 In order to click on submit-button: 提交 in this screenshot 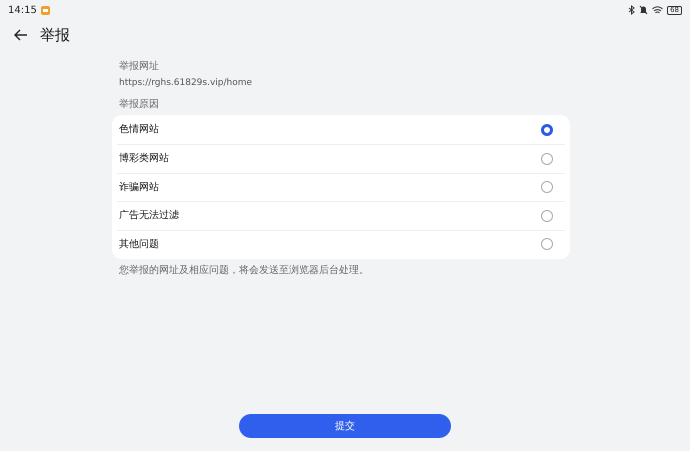, I will do `click(345, 426)`.